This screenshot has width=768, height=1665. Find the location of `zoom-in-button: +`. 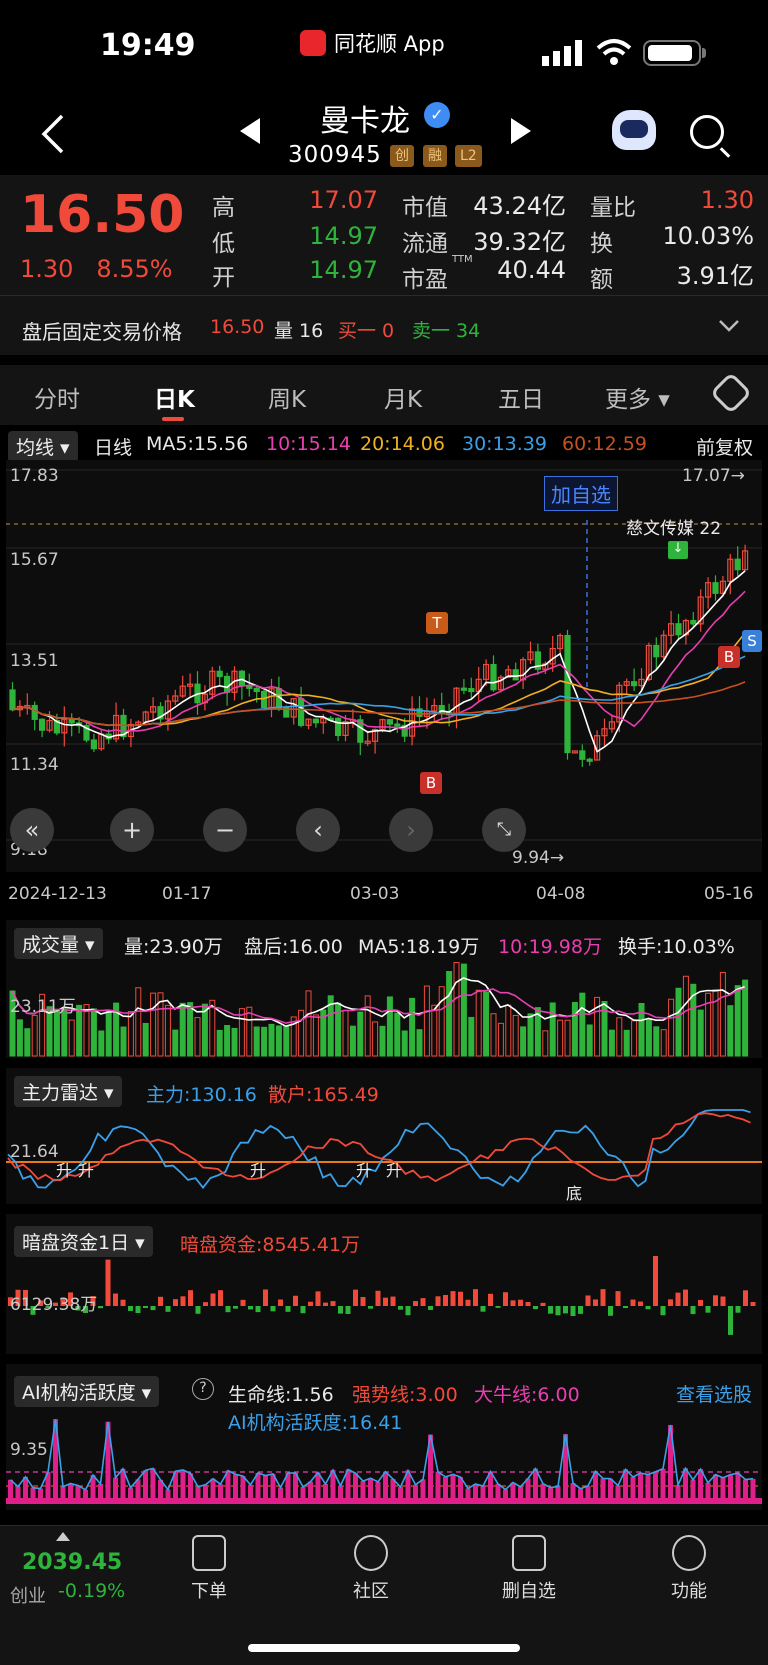

zoom-in-button: + is located at coordinates (132, 830).